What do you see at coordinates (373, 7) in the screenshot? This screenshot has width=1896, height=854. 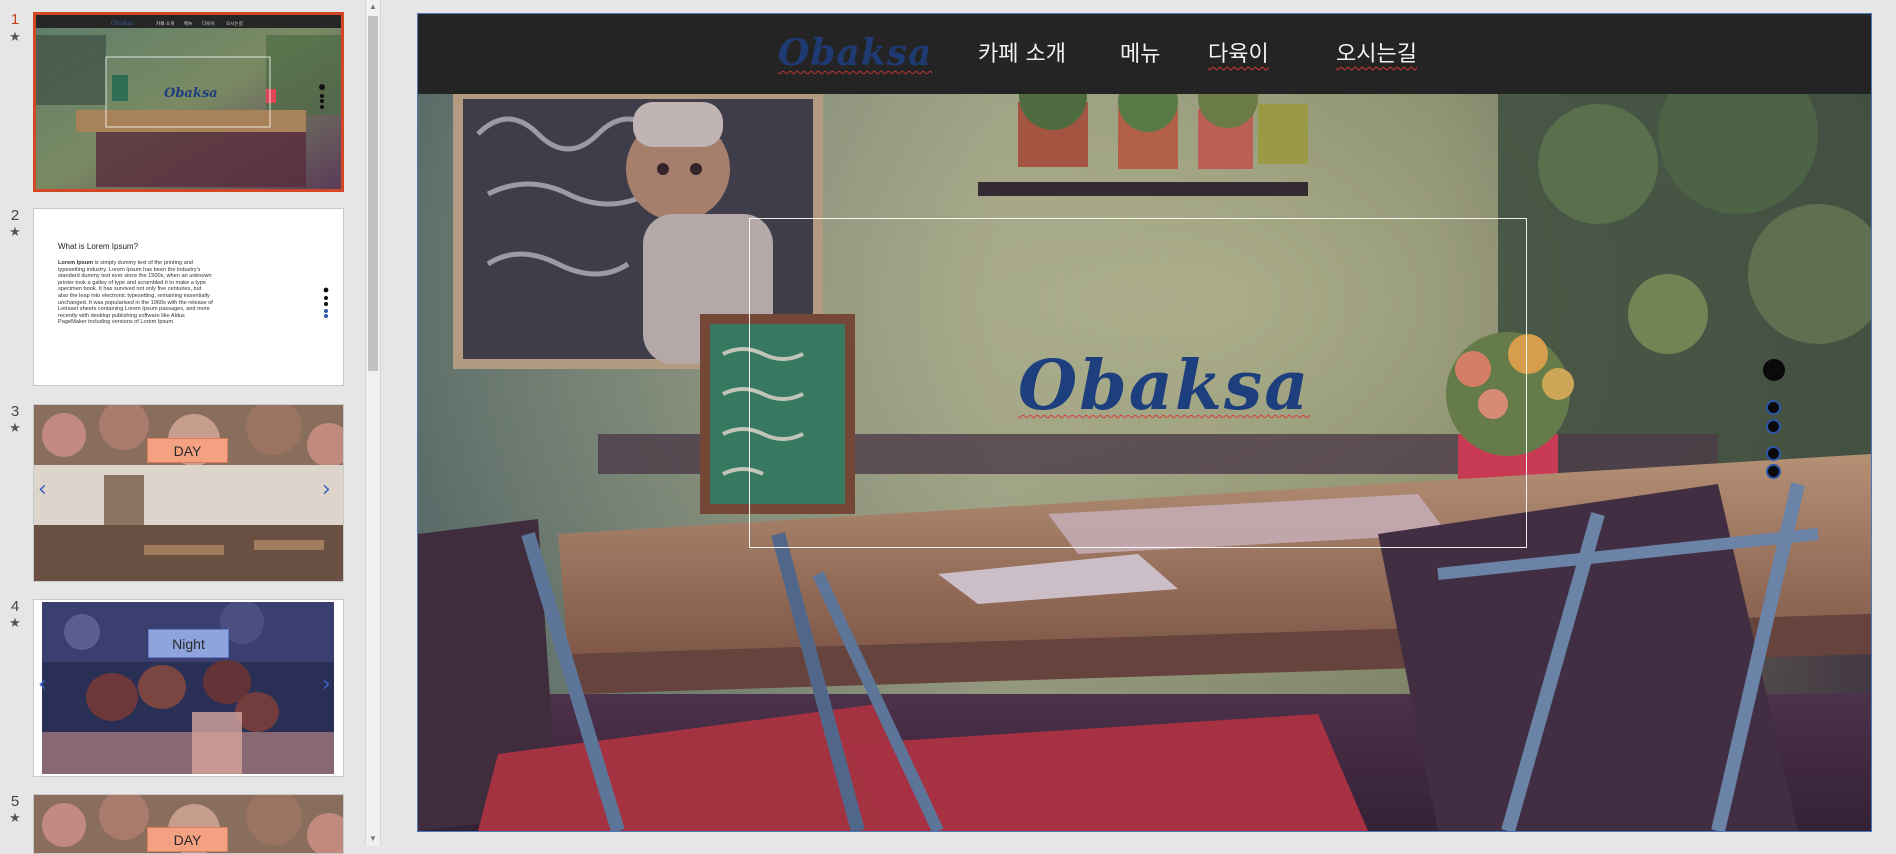 I see `scroll-up-arrow-icon: ▲` at bounding box center [373, 7].